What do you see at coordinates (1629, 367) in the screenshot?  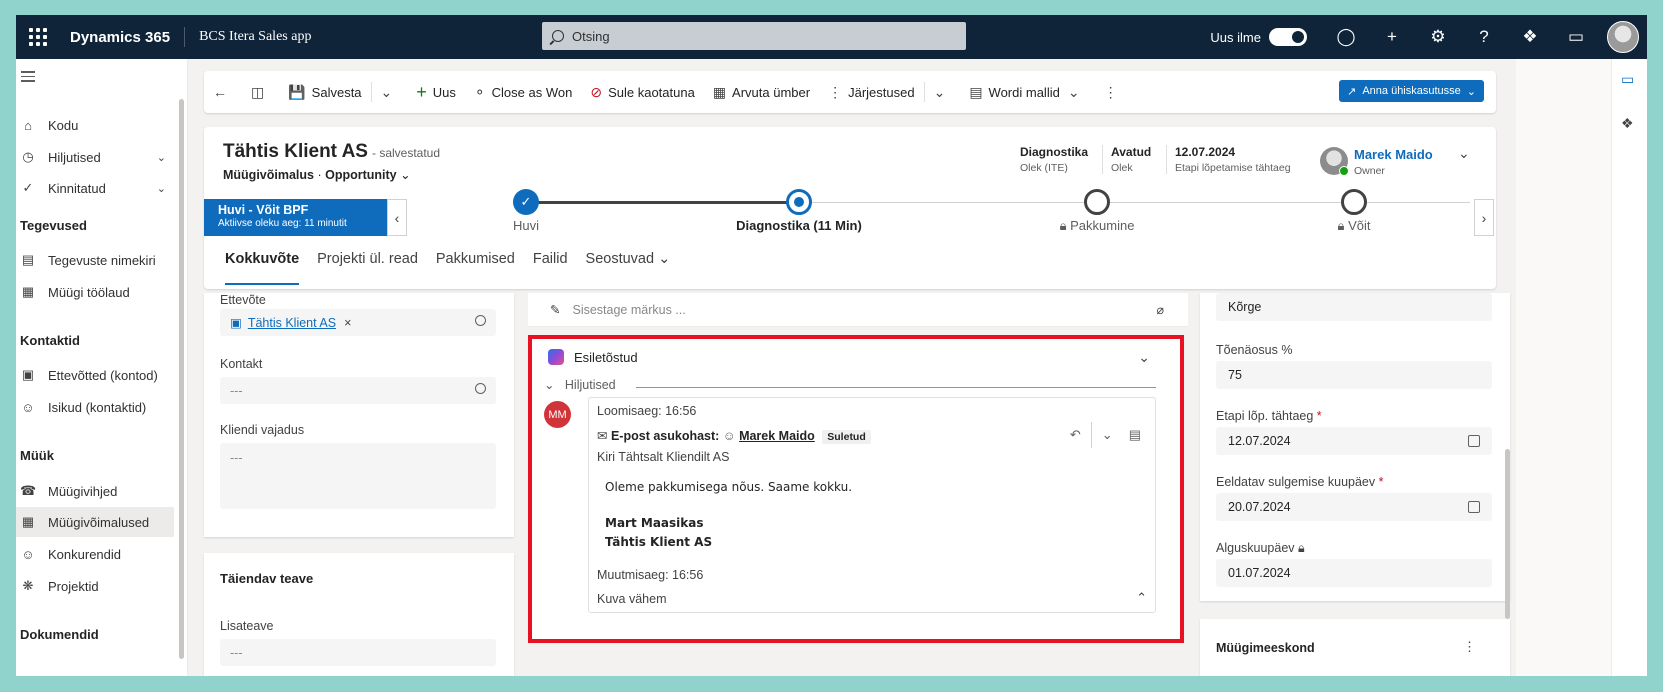 I see `side-pane-strip: ▭ ❖` at bounding box center [1629, 367].